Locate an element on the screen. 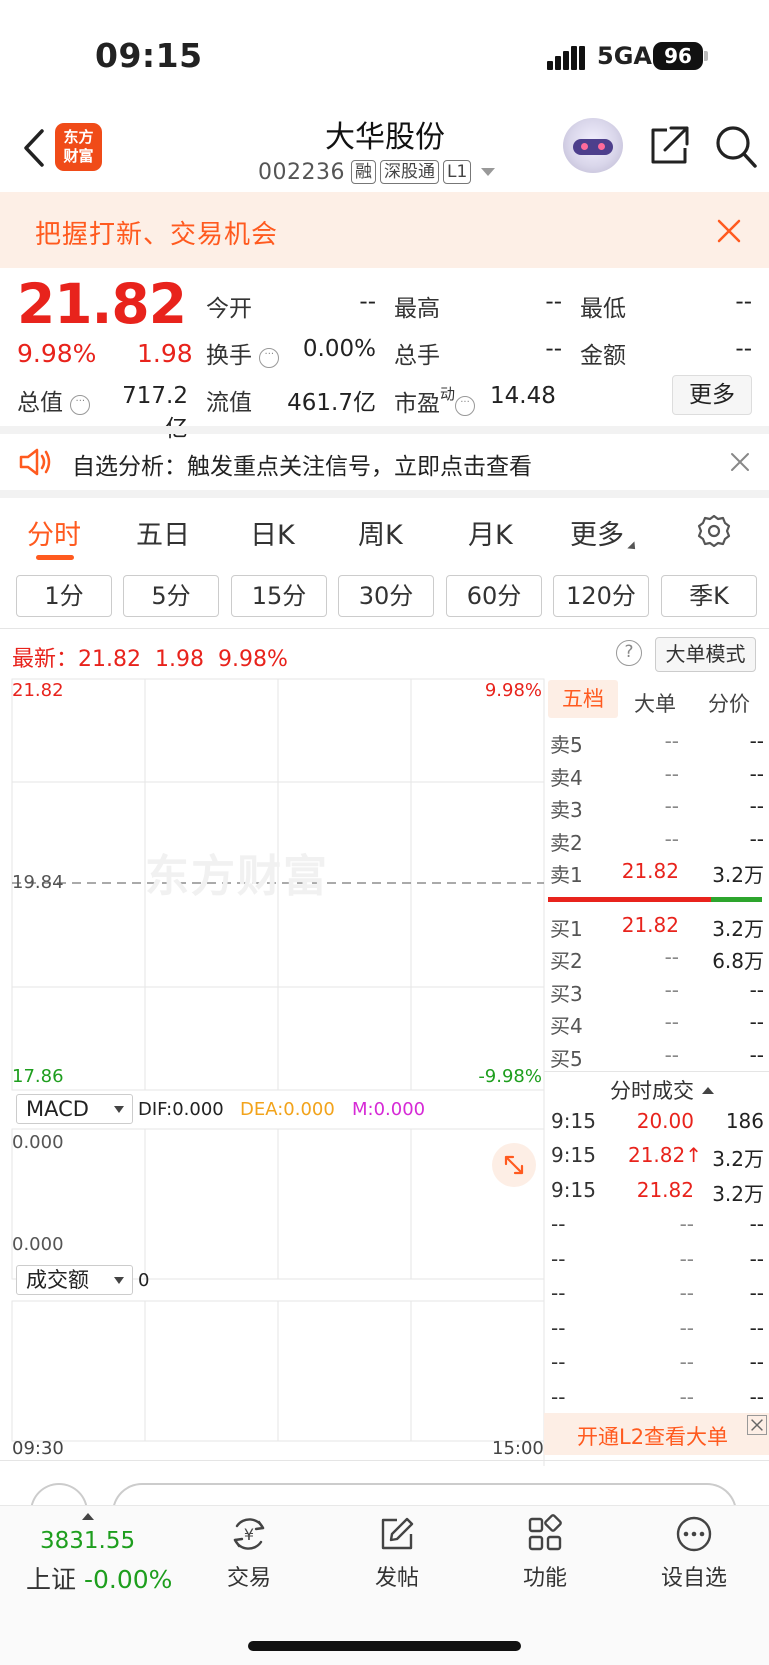 This screenshot has width=769, height=1665. trade-icon: ¥ is located at coordinates (249, 1534).